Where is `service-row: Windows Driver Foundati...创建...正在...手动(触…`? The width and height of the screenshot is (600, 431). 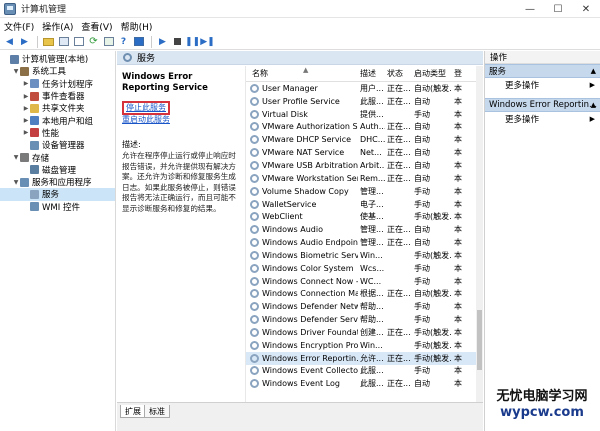 service-row: Windows Driver Foundati...创建...正在...手动(触… is located at coordinates (364, 332).